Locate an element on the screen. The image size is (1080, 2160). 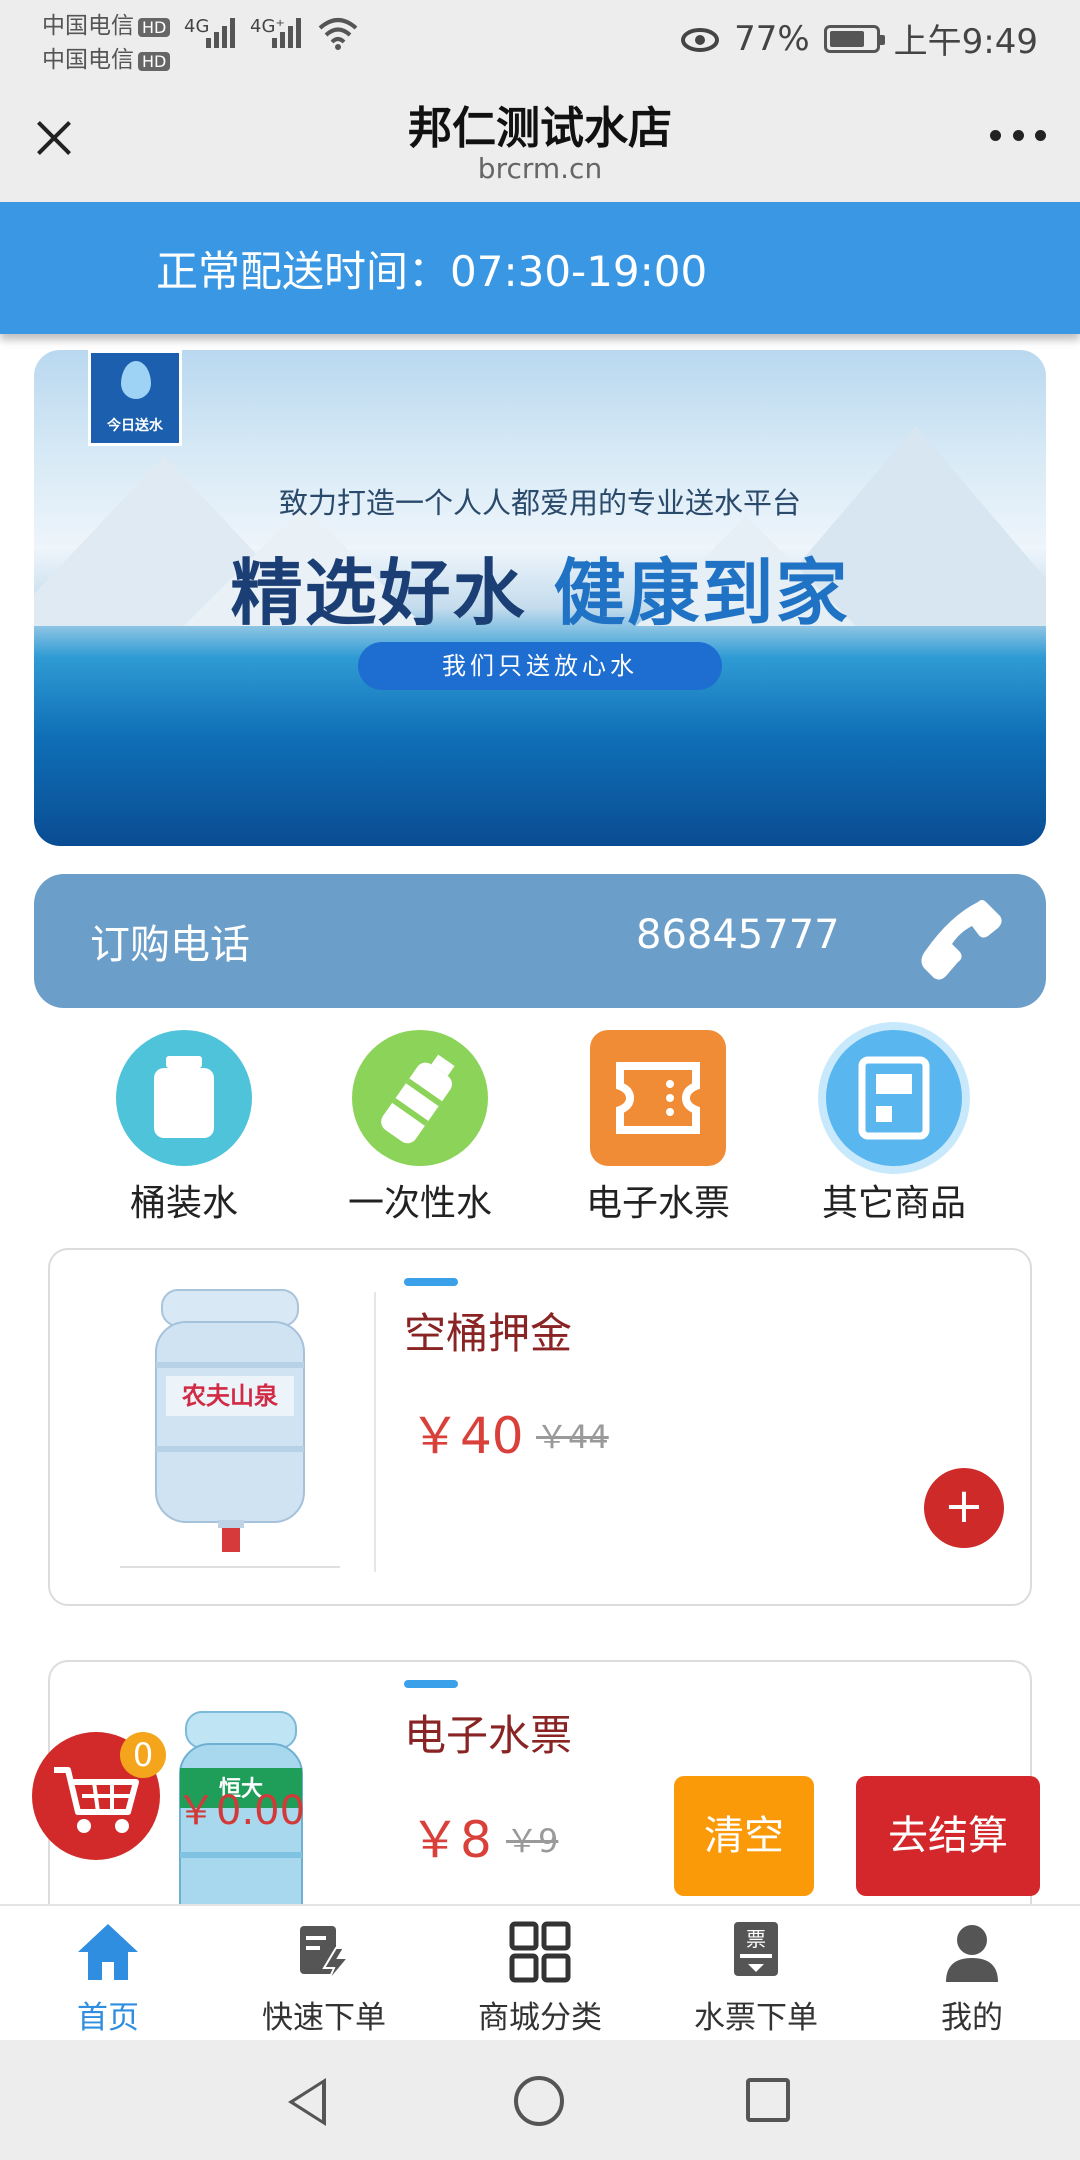
checkout-button: 去结算 is located at coordinates (948, 1836).